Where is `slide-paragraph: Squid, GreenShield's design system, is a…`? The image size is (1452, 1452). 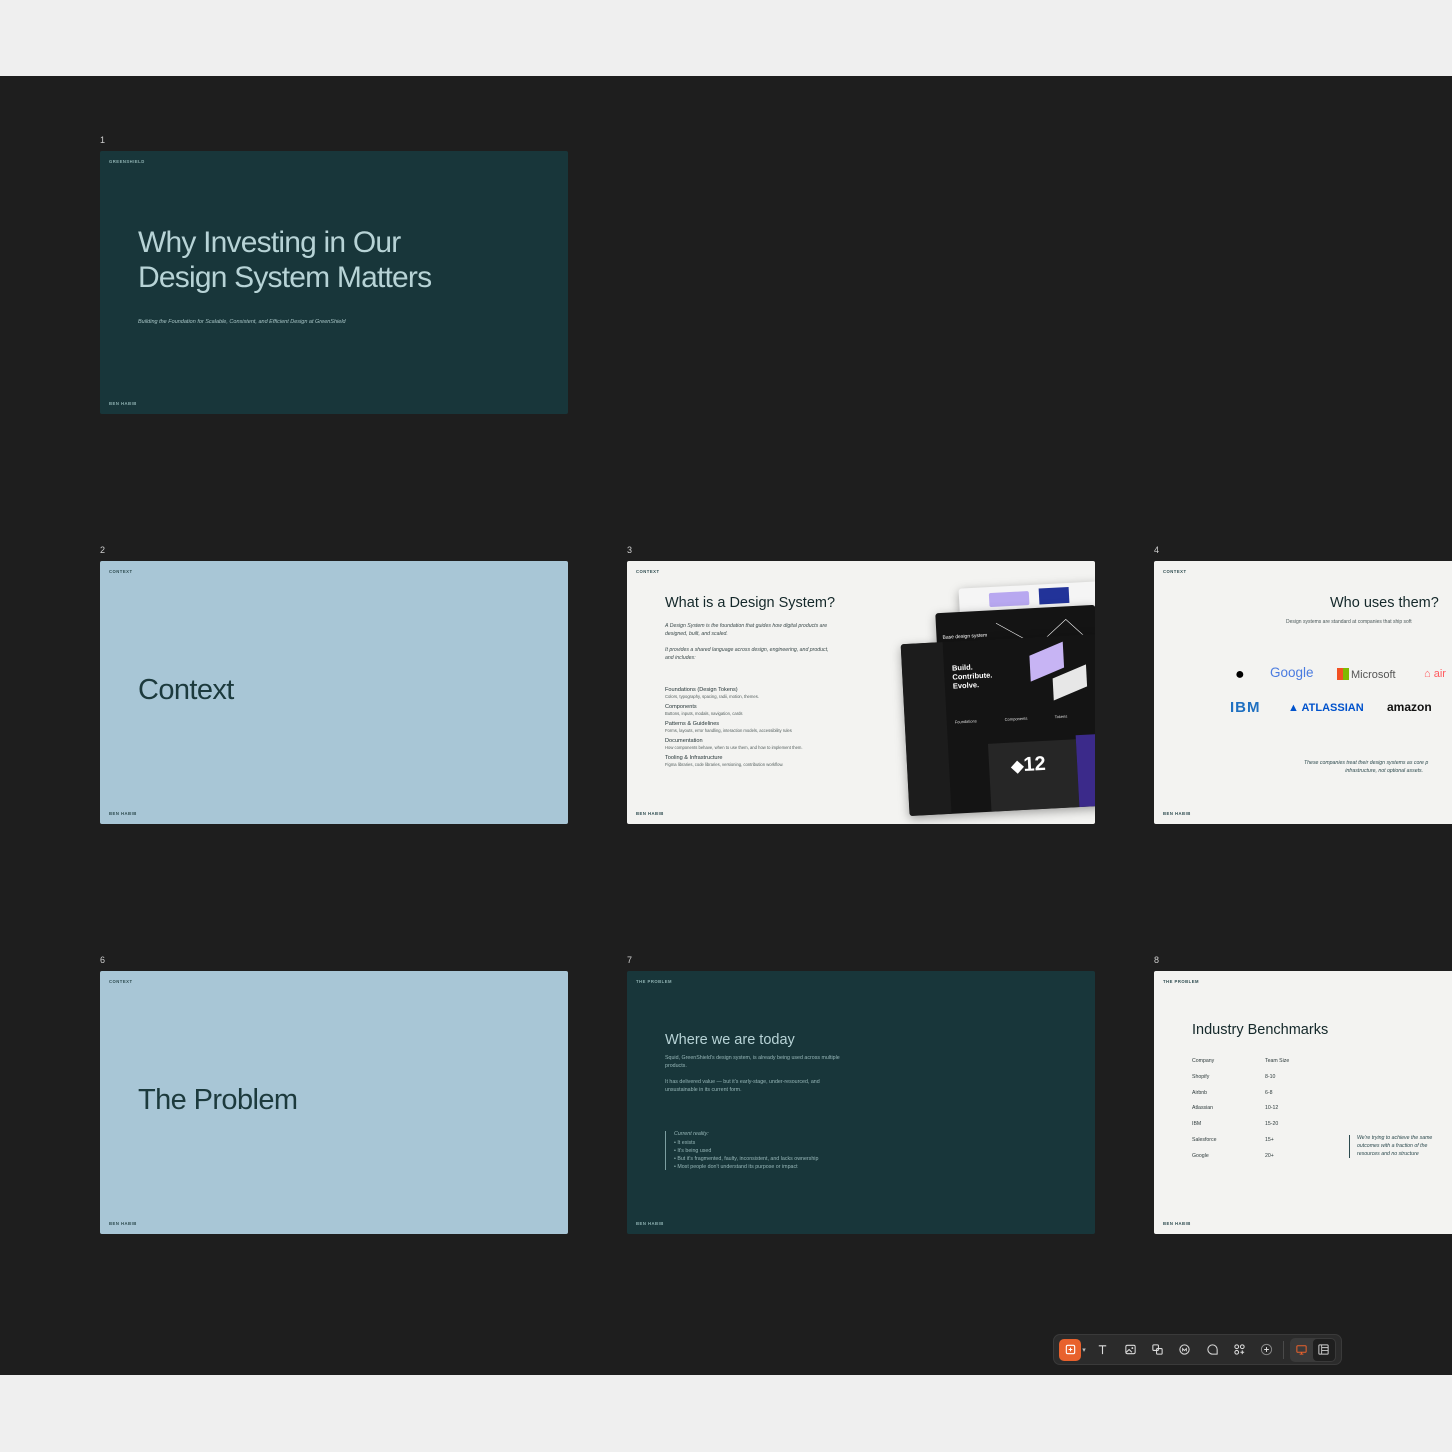
slide-paragraph: Squid, GreenShield's design system, is a… is located at coordinates (752, 1062).